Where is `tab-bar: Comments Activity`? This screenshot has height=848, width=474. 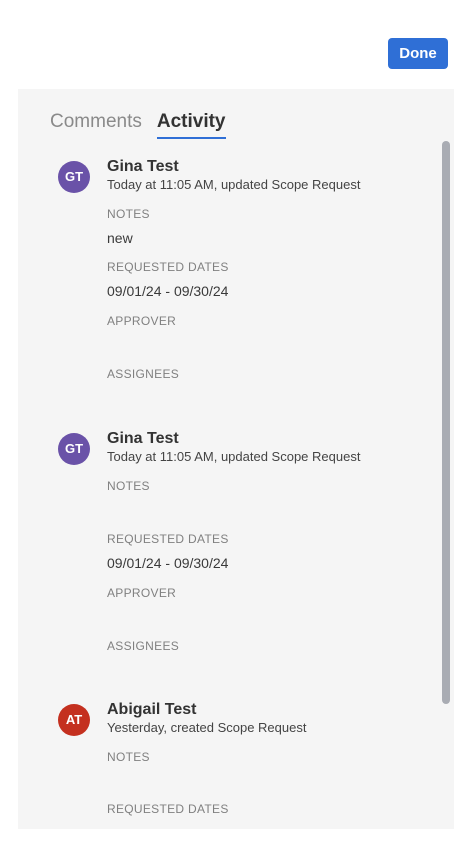 tab-bar: Comments Activity is located at coordinates (138, 124).